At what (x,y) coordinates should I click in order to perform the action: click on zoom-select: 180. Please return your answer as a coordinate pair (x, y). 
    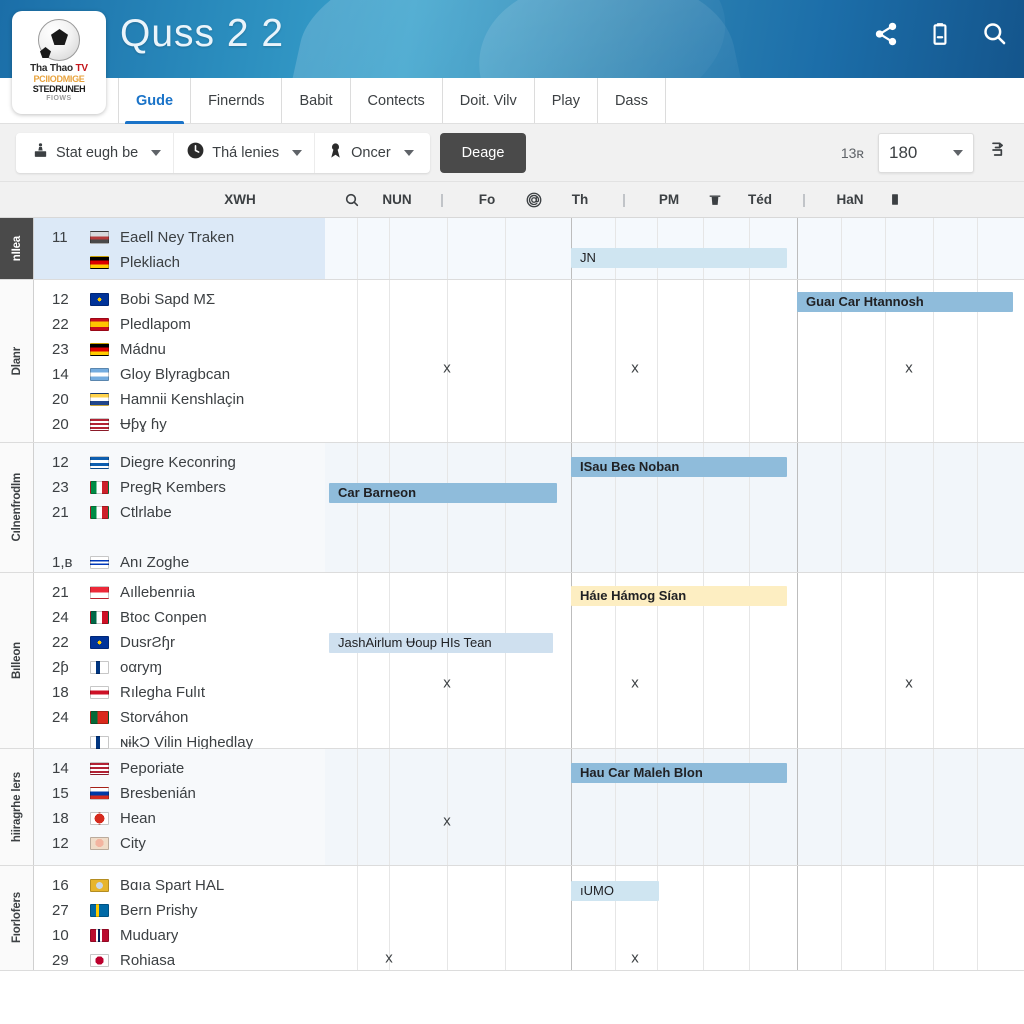
    Looking at the image, I should click on (926, 152).